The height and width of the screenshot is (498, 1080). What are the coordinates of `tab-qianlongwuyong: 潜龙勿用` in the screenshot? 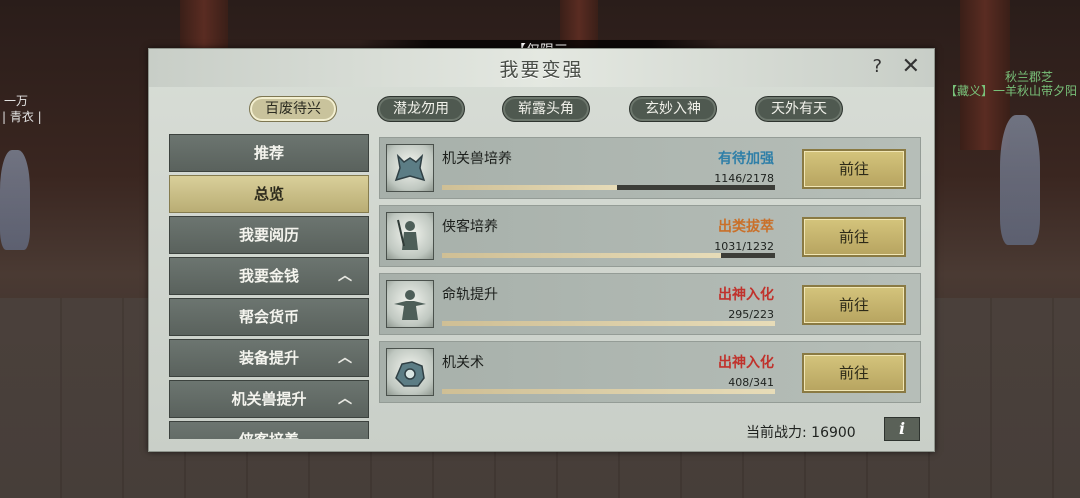 It's located at (421, 109).